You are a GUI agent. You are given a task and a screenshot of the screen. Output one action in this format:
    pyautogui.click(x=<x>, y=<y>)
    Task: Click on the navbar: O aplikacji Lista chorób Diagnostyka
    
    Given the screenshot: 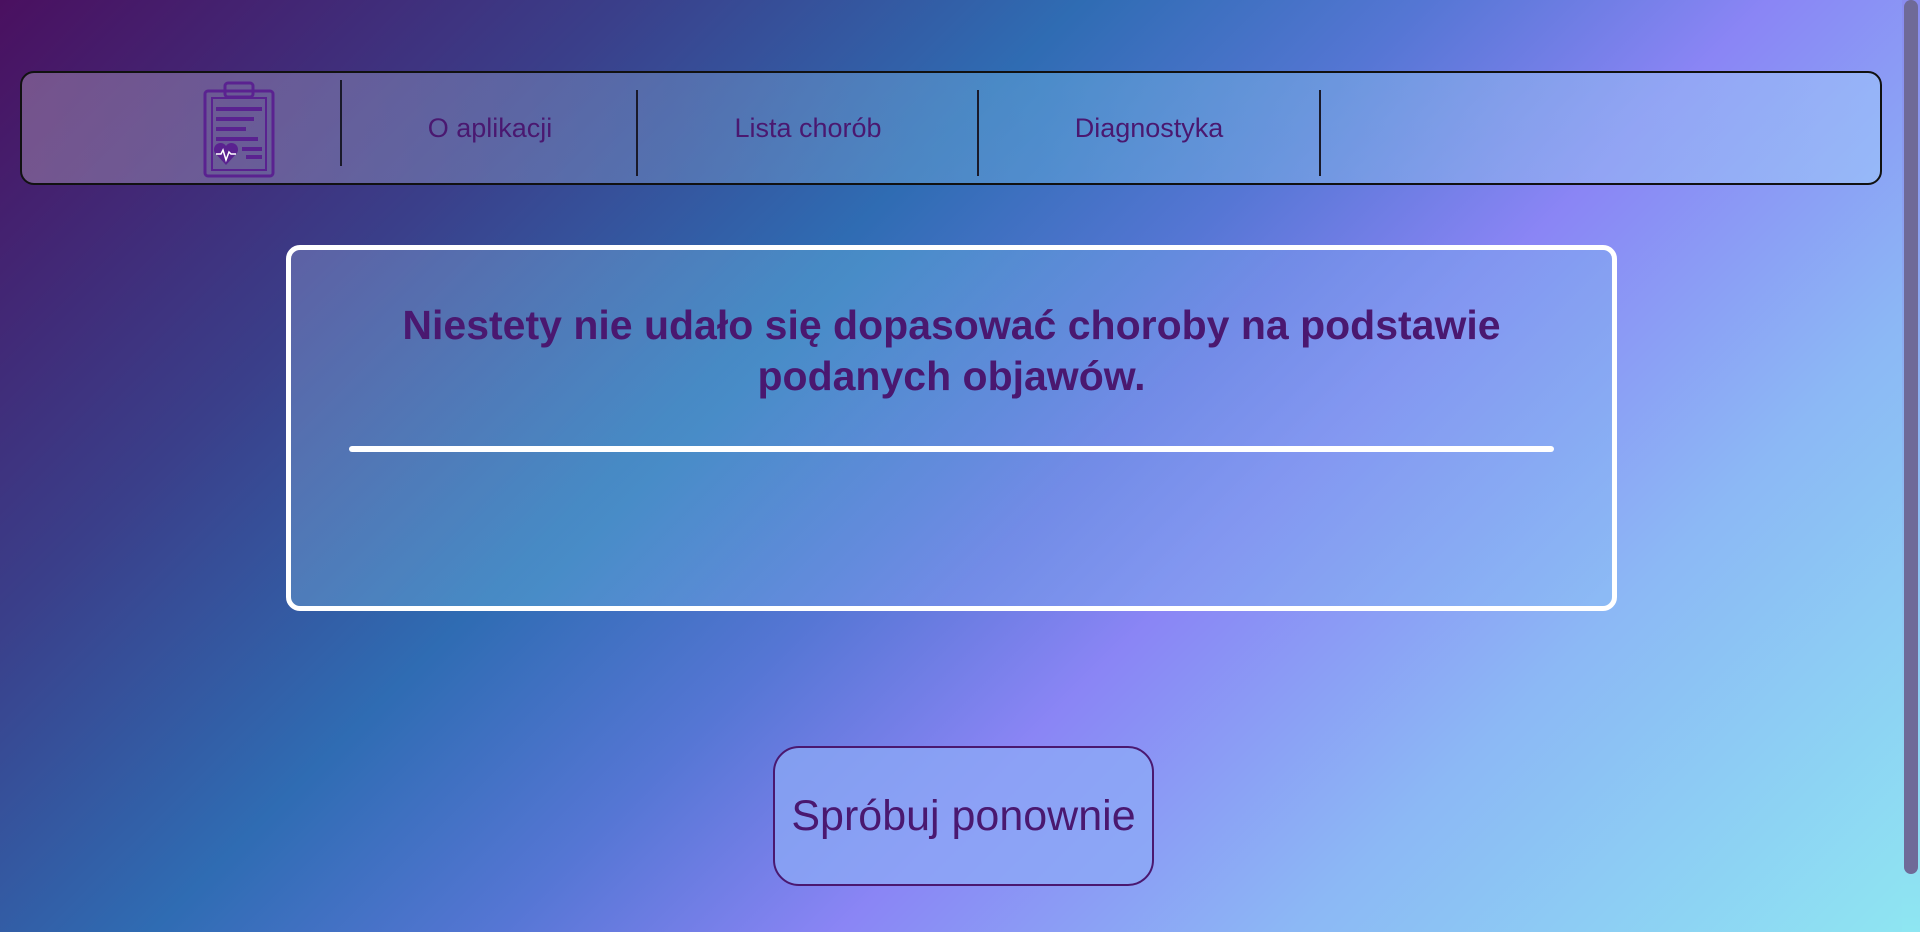 What is the action you would take?
    pyautogui.click(x=951, y=128)
    